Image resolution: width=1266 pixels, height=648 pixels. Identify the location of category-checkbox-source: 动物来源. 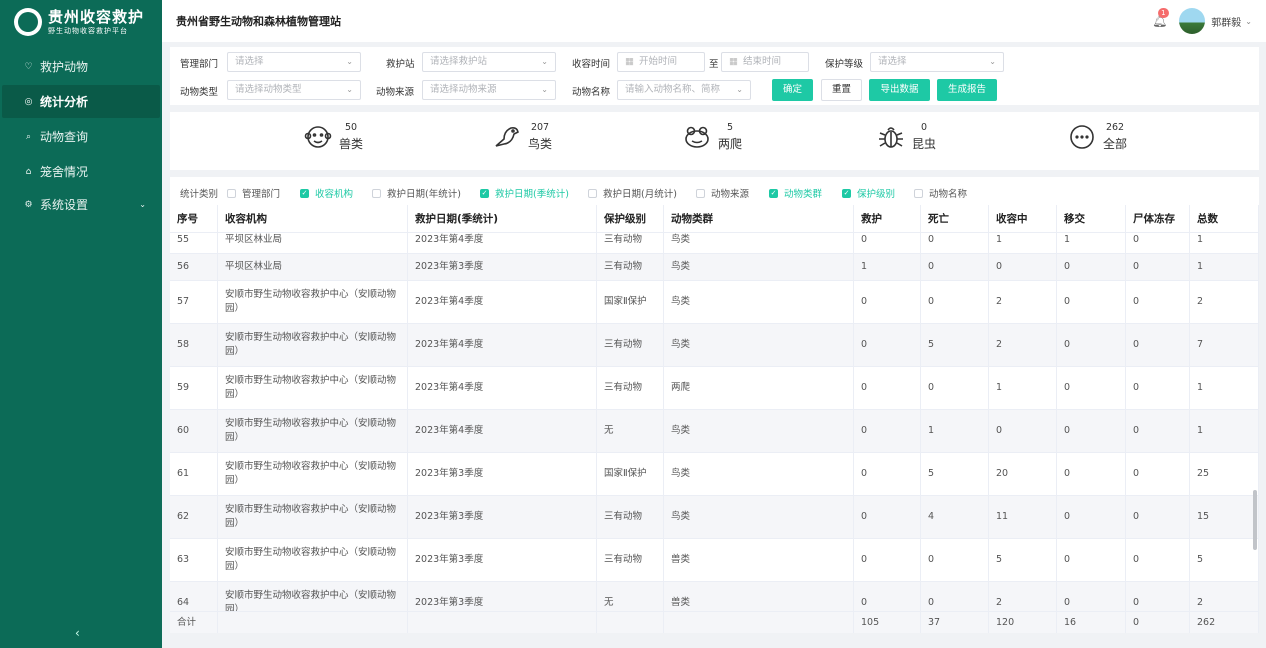
(722, 193).